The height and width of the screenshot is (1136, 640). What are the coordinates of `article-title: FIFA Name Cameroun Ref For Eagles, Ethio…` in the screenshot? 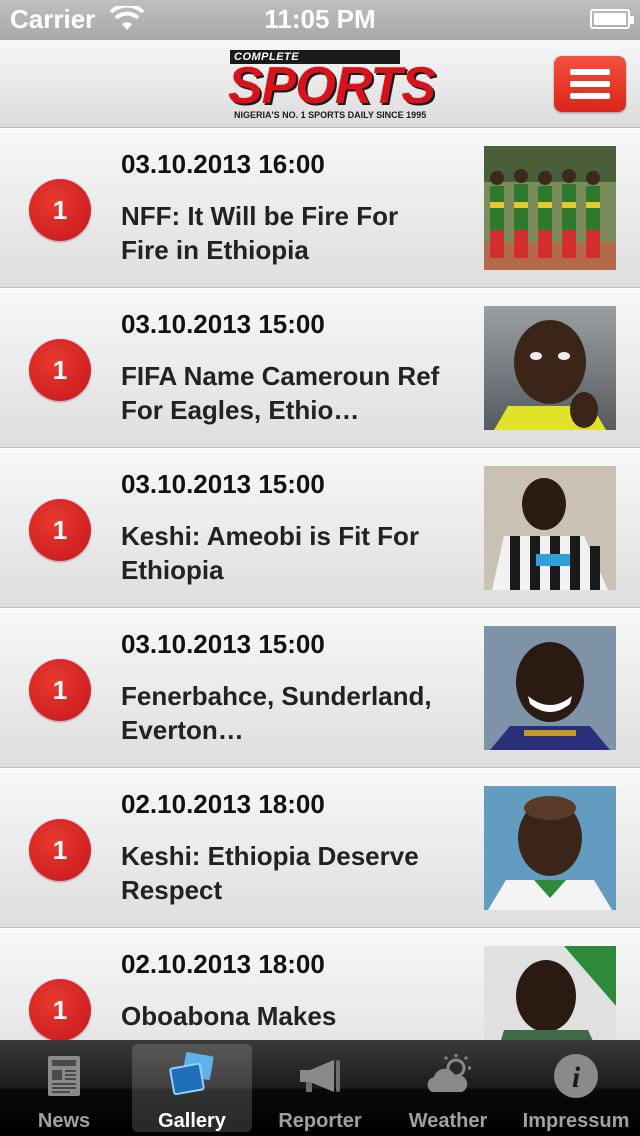 It's located at (280, 393).